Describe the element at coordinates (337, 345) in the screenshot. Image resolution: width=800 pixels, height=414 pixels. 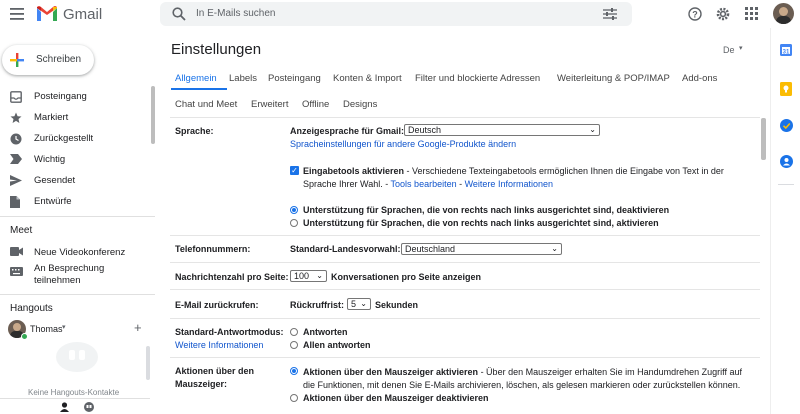
I see `reply-all-label: Allen antworten` at that location.